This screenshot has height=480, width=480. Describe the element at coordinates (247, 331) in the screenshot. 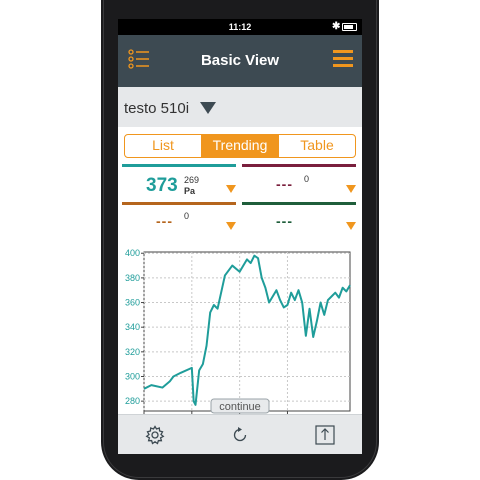

I see `plot-area` at that location.